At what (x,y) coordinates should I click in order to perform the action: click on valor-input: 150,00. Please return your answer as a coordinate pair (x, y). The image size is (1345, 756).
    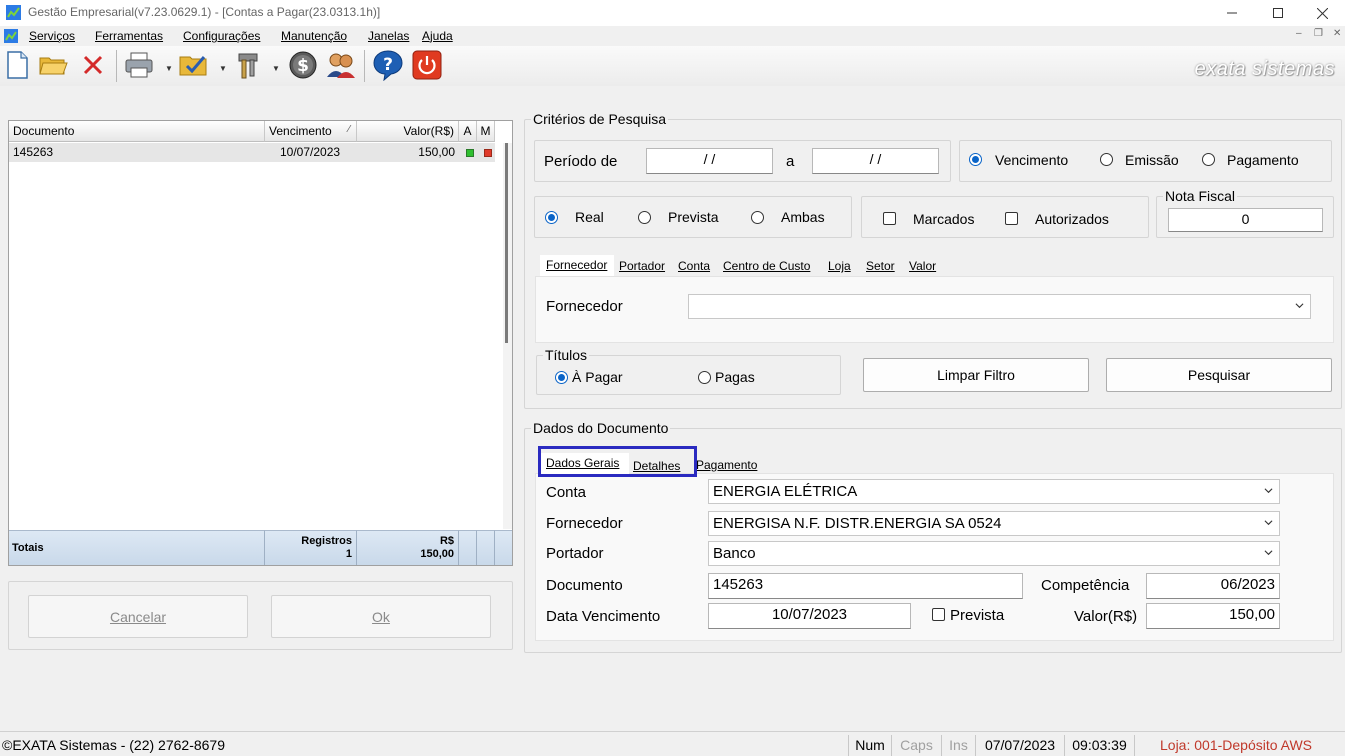
    Looking at the image, I should click on (1213, 616).